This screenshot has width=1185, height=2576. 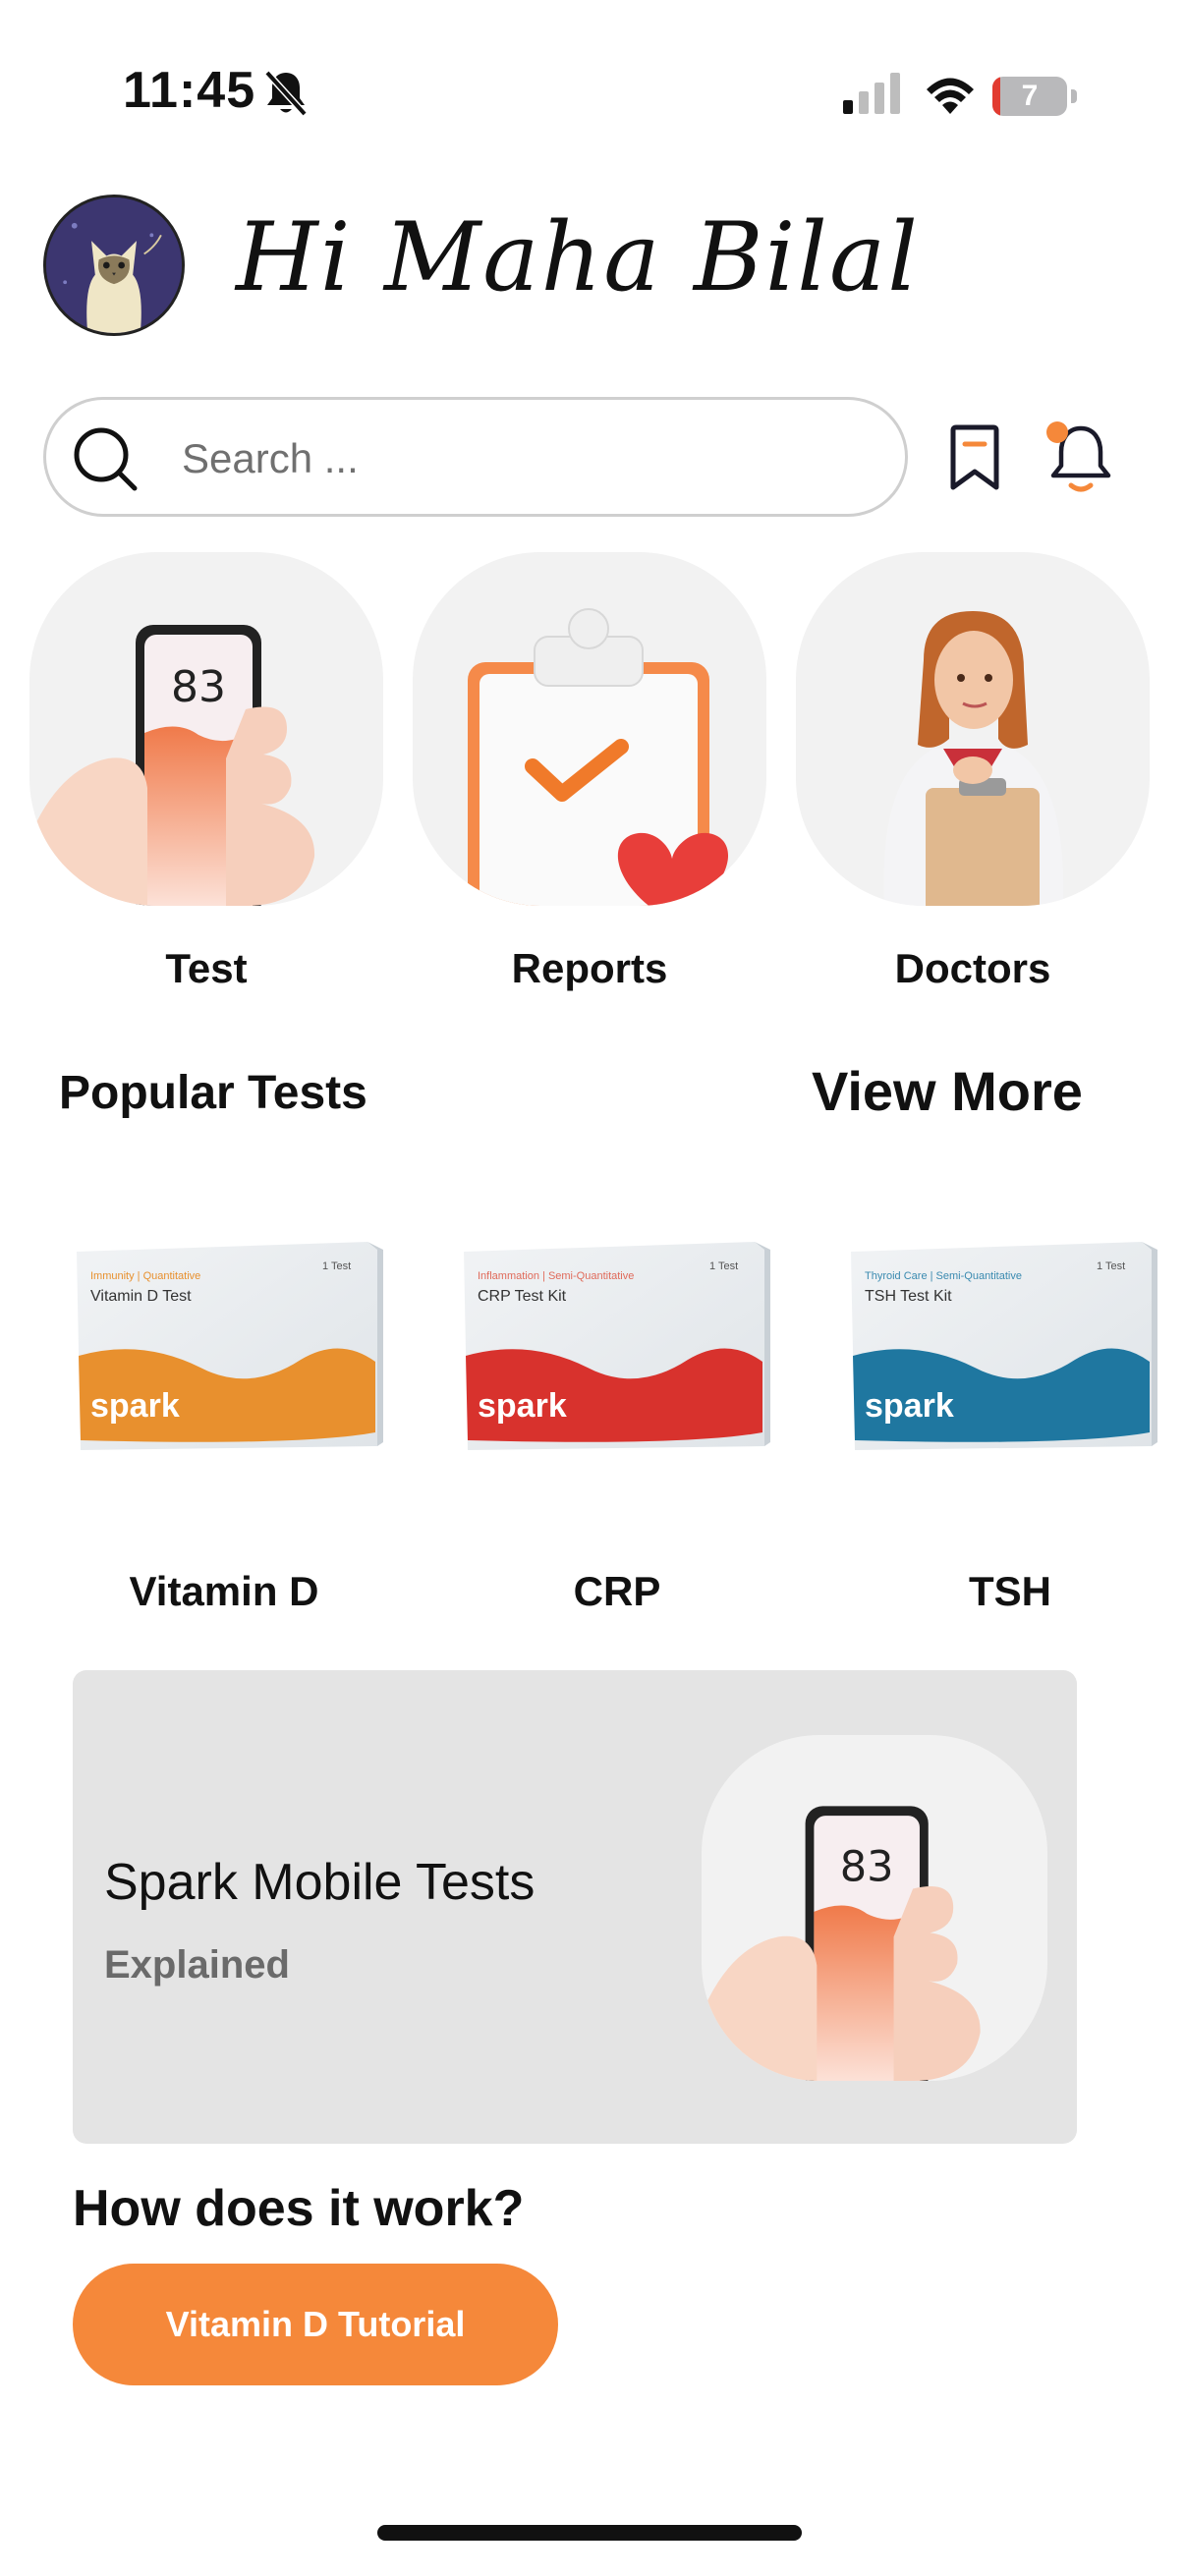 What do you see at coordinates (578, 257) in the screenshot?
I see `greeting-title: Hi Maha Bilal` at bounding box center [578, 257].